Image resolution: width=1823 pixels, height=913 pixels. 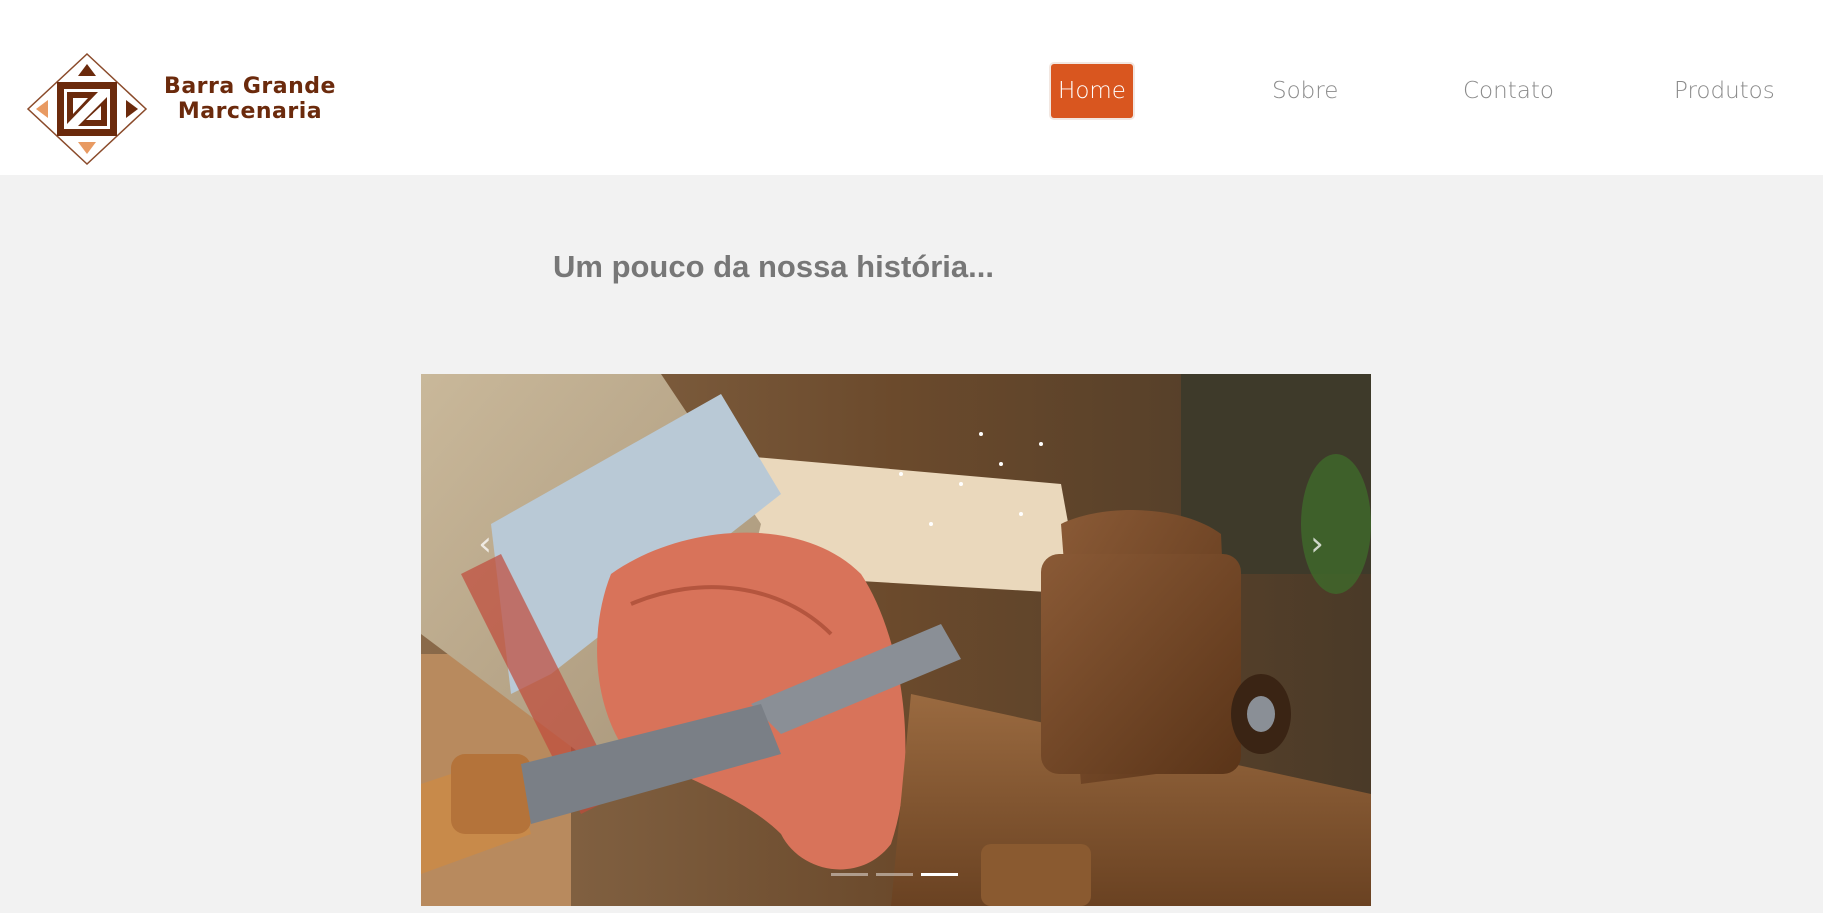 I want to click on chevron-left-icon: ‹, so click(x=485, y=544).